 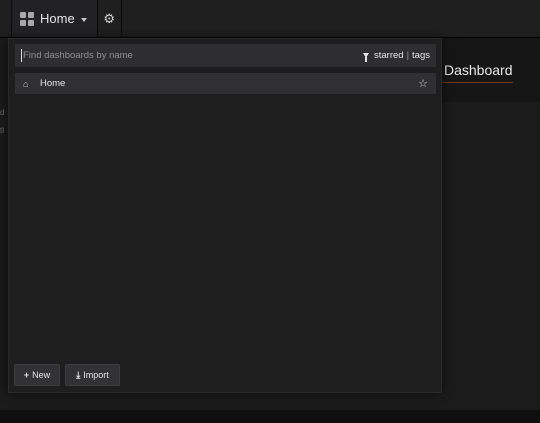 I want to click on settings-button: ⚙, so click(x=110, y=18).